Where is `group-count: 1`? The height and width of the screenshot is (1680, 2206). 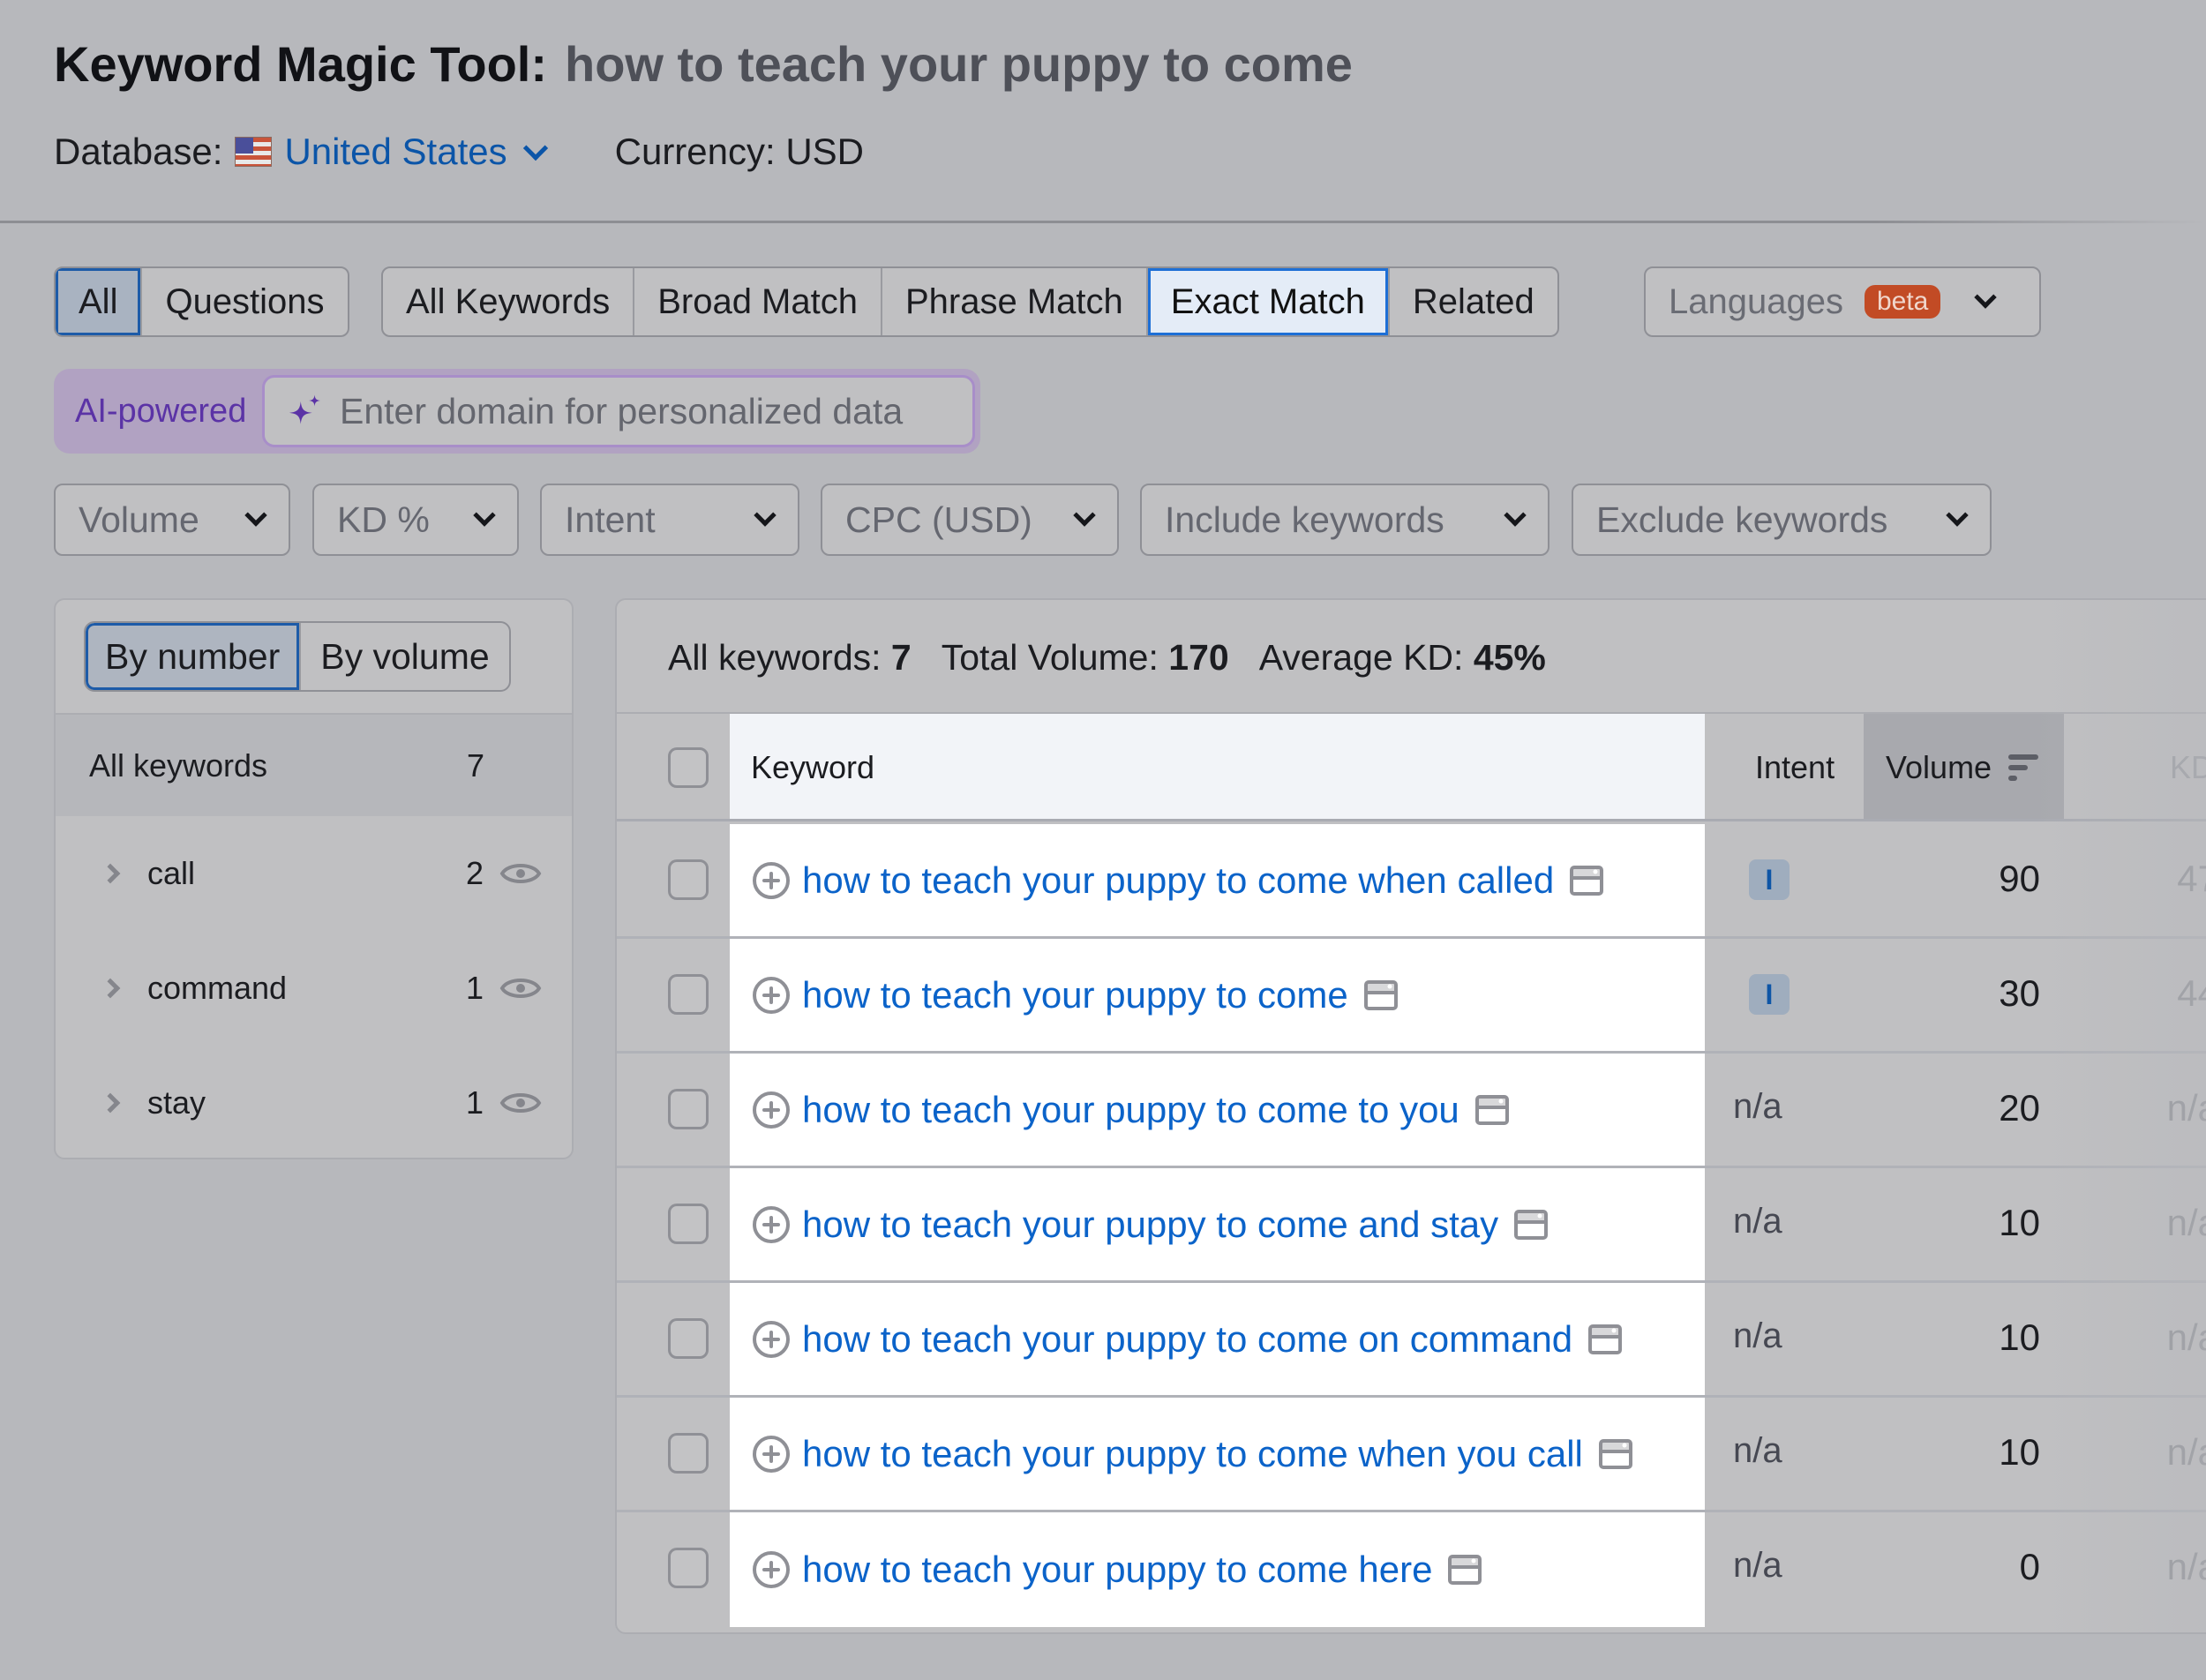
group-count: 1 is located at coordinates (474, 1102).